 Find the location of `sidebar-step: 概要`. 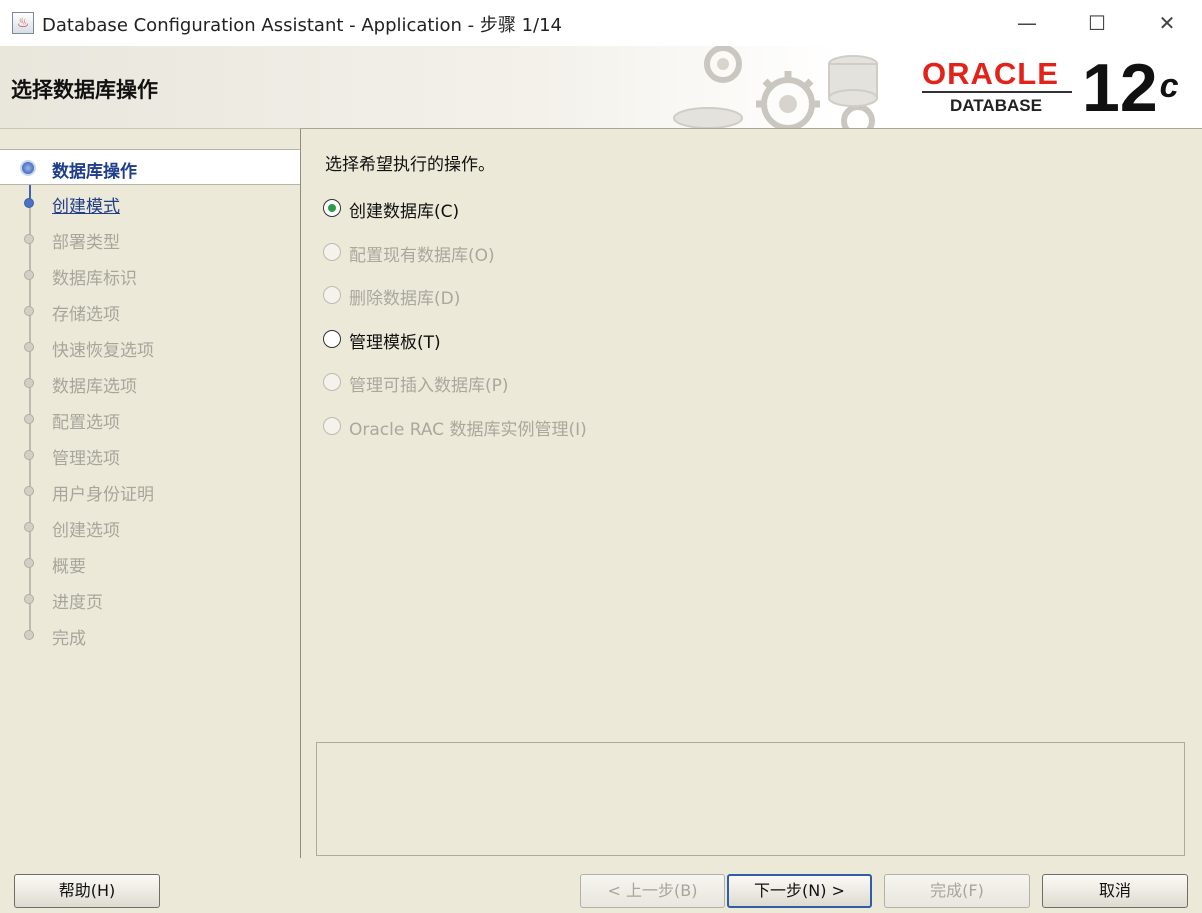

sidebar-step: 概要 is located at coordinates (150, 563).